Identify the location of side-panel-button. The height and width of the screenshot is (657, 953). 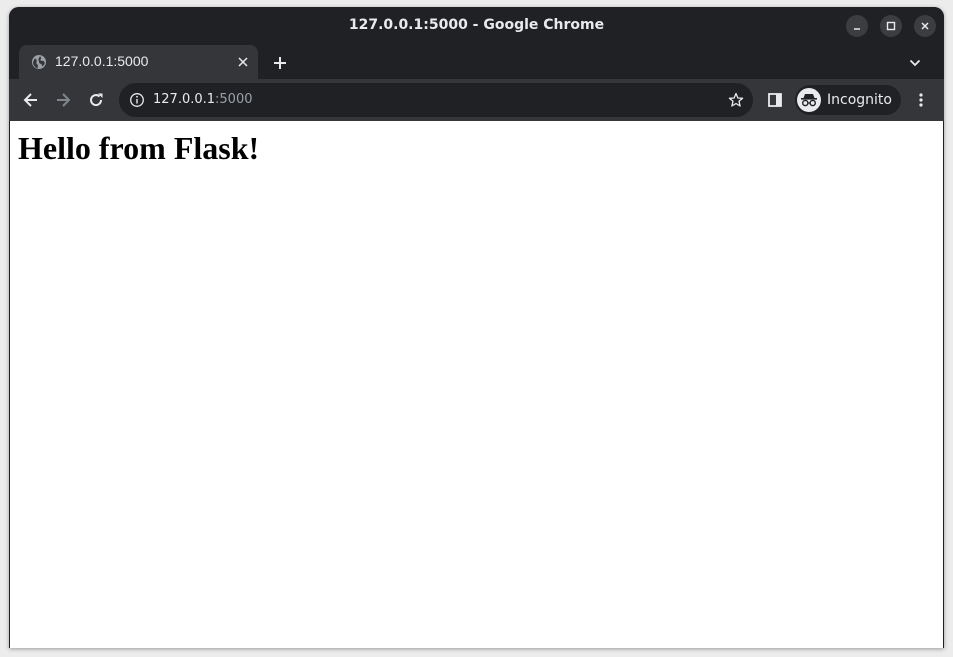
(775, 100).